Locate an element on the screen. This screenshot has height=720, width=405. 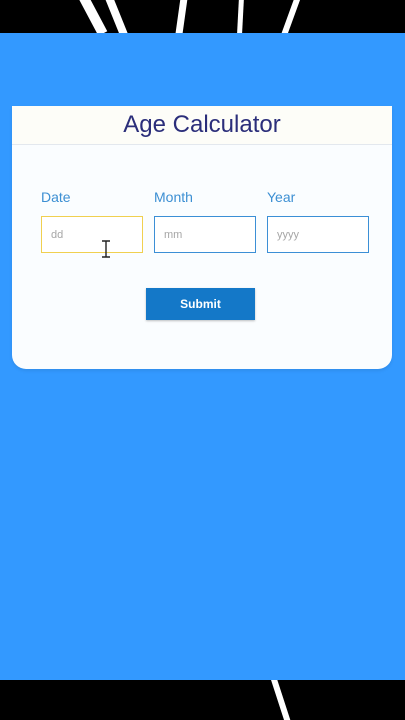
year-label: Year is located at coordinates (281, 197).